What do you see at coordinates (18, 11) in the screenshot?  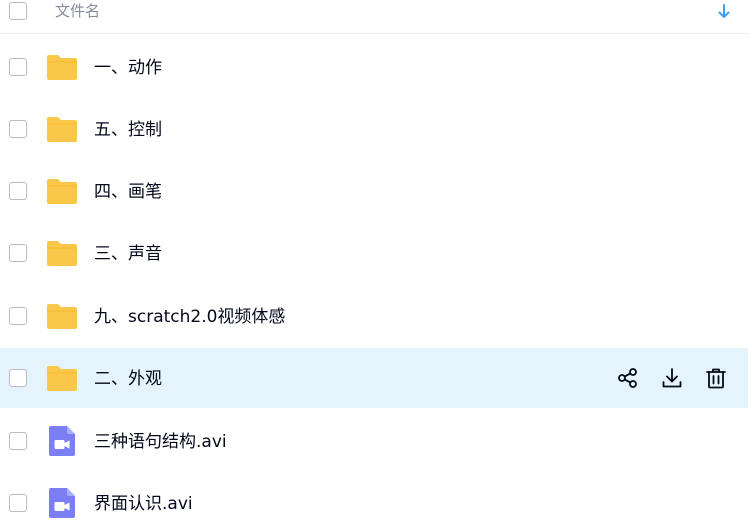 I see `select-all-checkbox` at bounding box center [18, 11].